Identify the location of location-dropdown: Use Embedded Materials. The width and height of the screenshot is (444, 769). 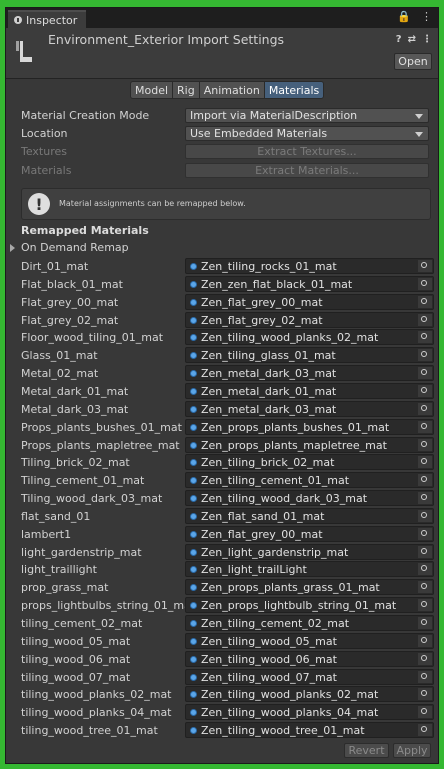
(307, 133).